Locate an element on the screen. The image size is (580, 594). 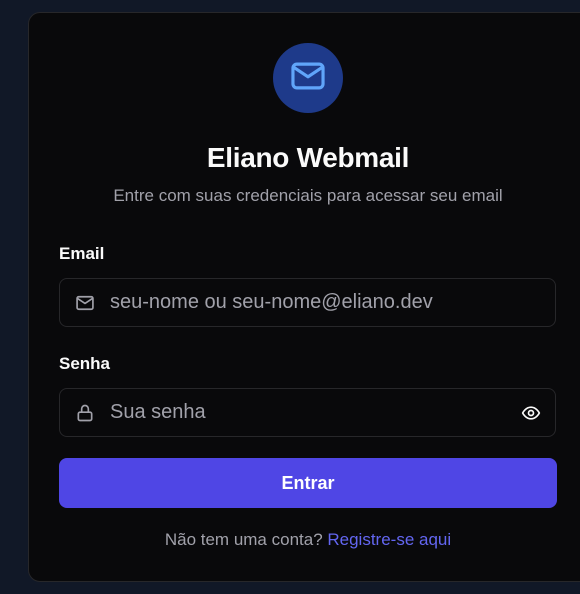
password-input is located at coordinates (310, 412).